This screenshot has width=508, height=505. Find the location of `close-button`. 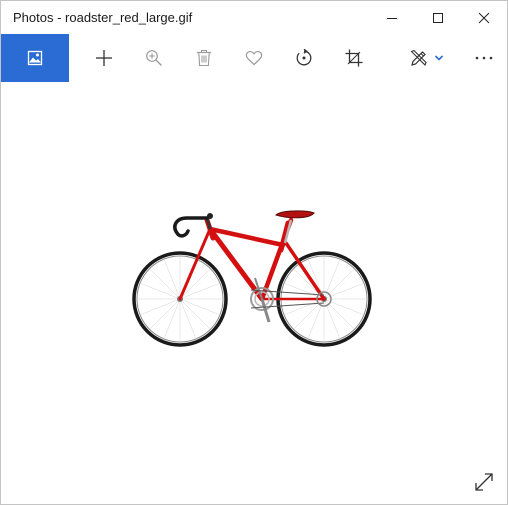

close-button is located at coordinates (484, 17).